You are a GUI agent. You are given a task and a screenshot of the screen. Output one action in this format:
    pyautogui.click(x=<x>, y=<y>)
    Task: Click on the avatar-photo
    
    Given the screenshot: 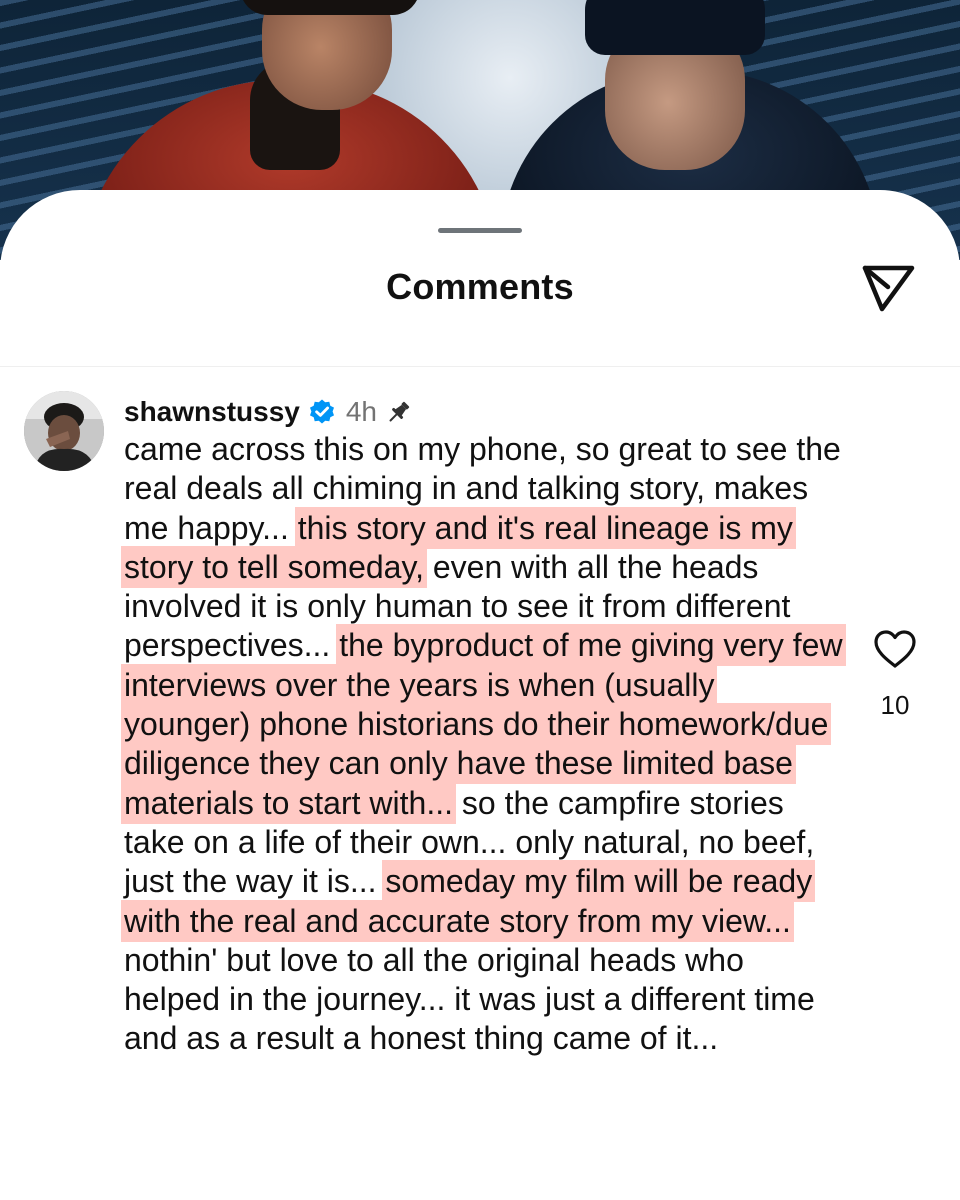 What is the action you would take?
    pyautogui.click(x=64, y=431)
    